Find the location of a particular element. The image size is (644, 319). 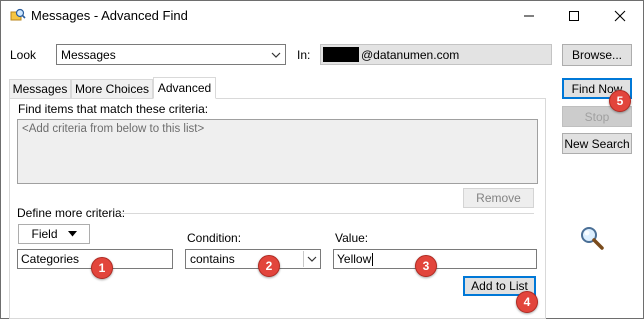

value-label: Value: is located at coordinates (352, 238).